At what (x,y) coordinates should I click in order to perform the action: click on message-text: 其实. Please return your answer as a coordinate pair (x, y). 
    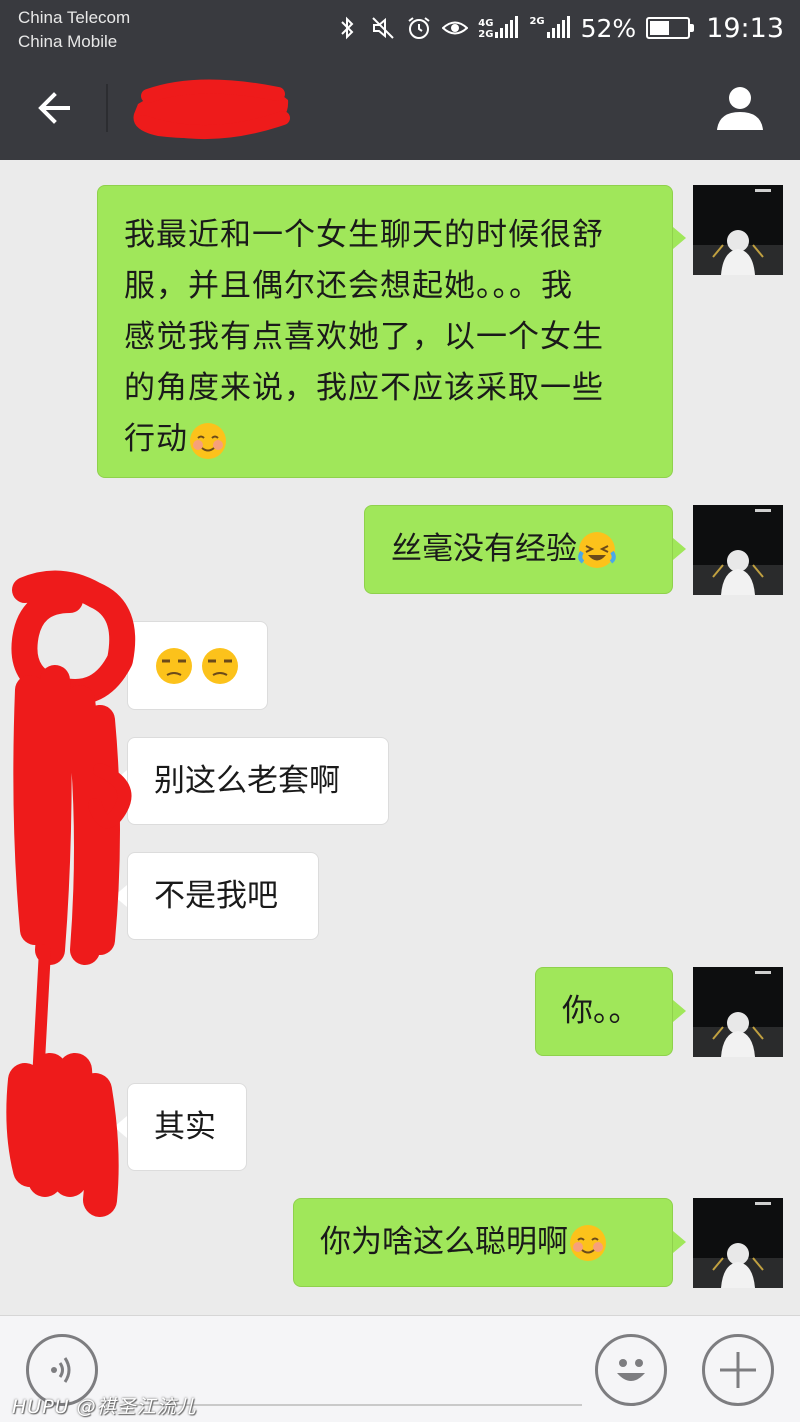
    Looking at the image, I should click on (185, 1126).